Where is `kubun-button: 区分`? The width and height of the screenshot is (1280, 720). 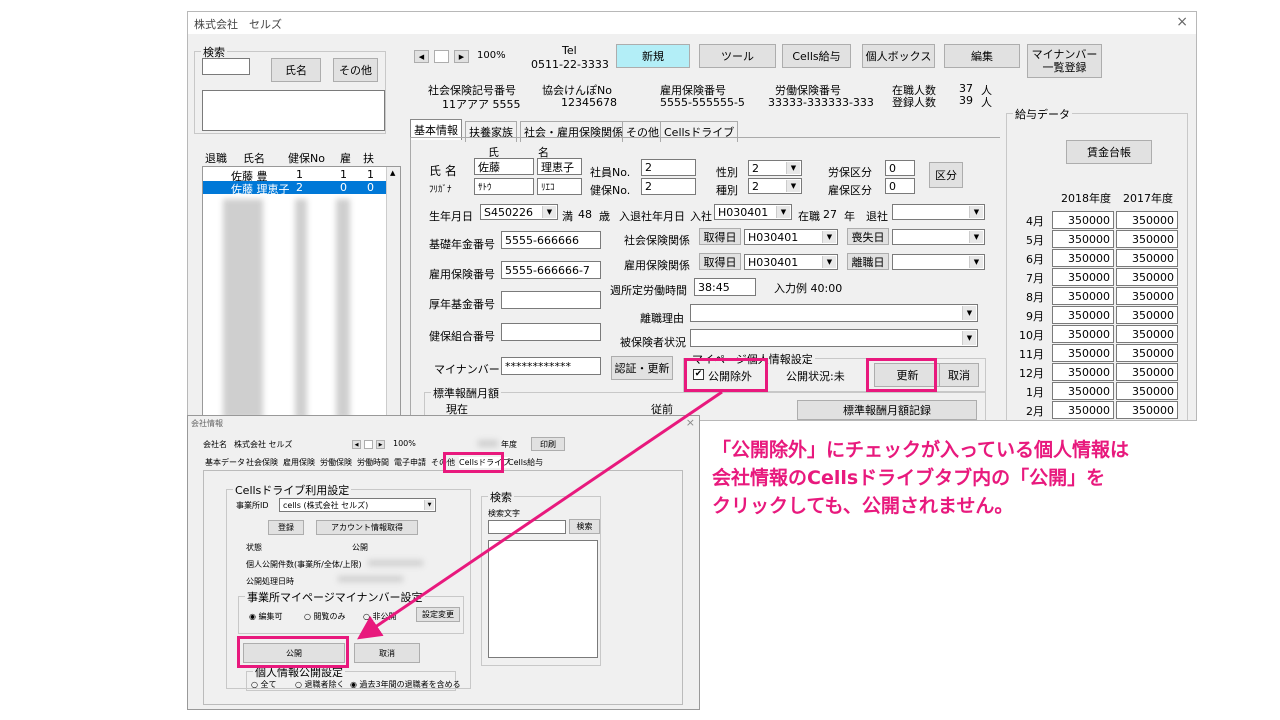 kubun-button: 区分 is located at coordinates (946, 175).